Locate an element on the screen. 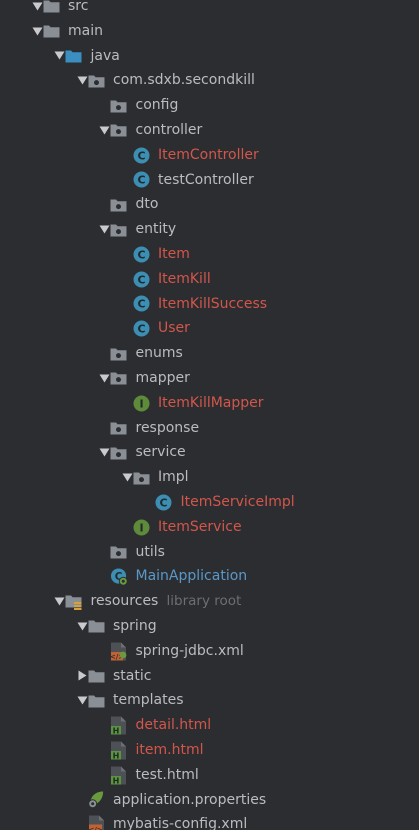 The width and height of the screenshot is (419, 830). tree-node-main: main is located at coordinates (209, 31).